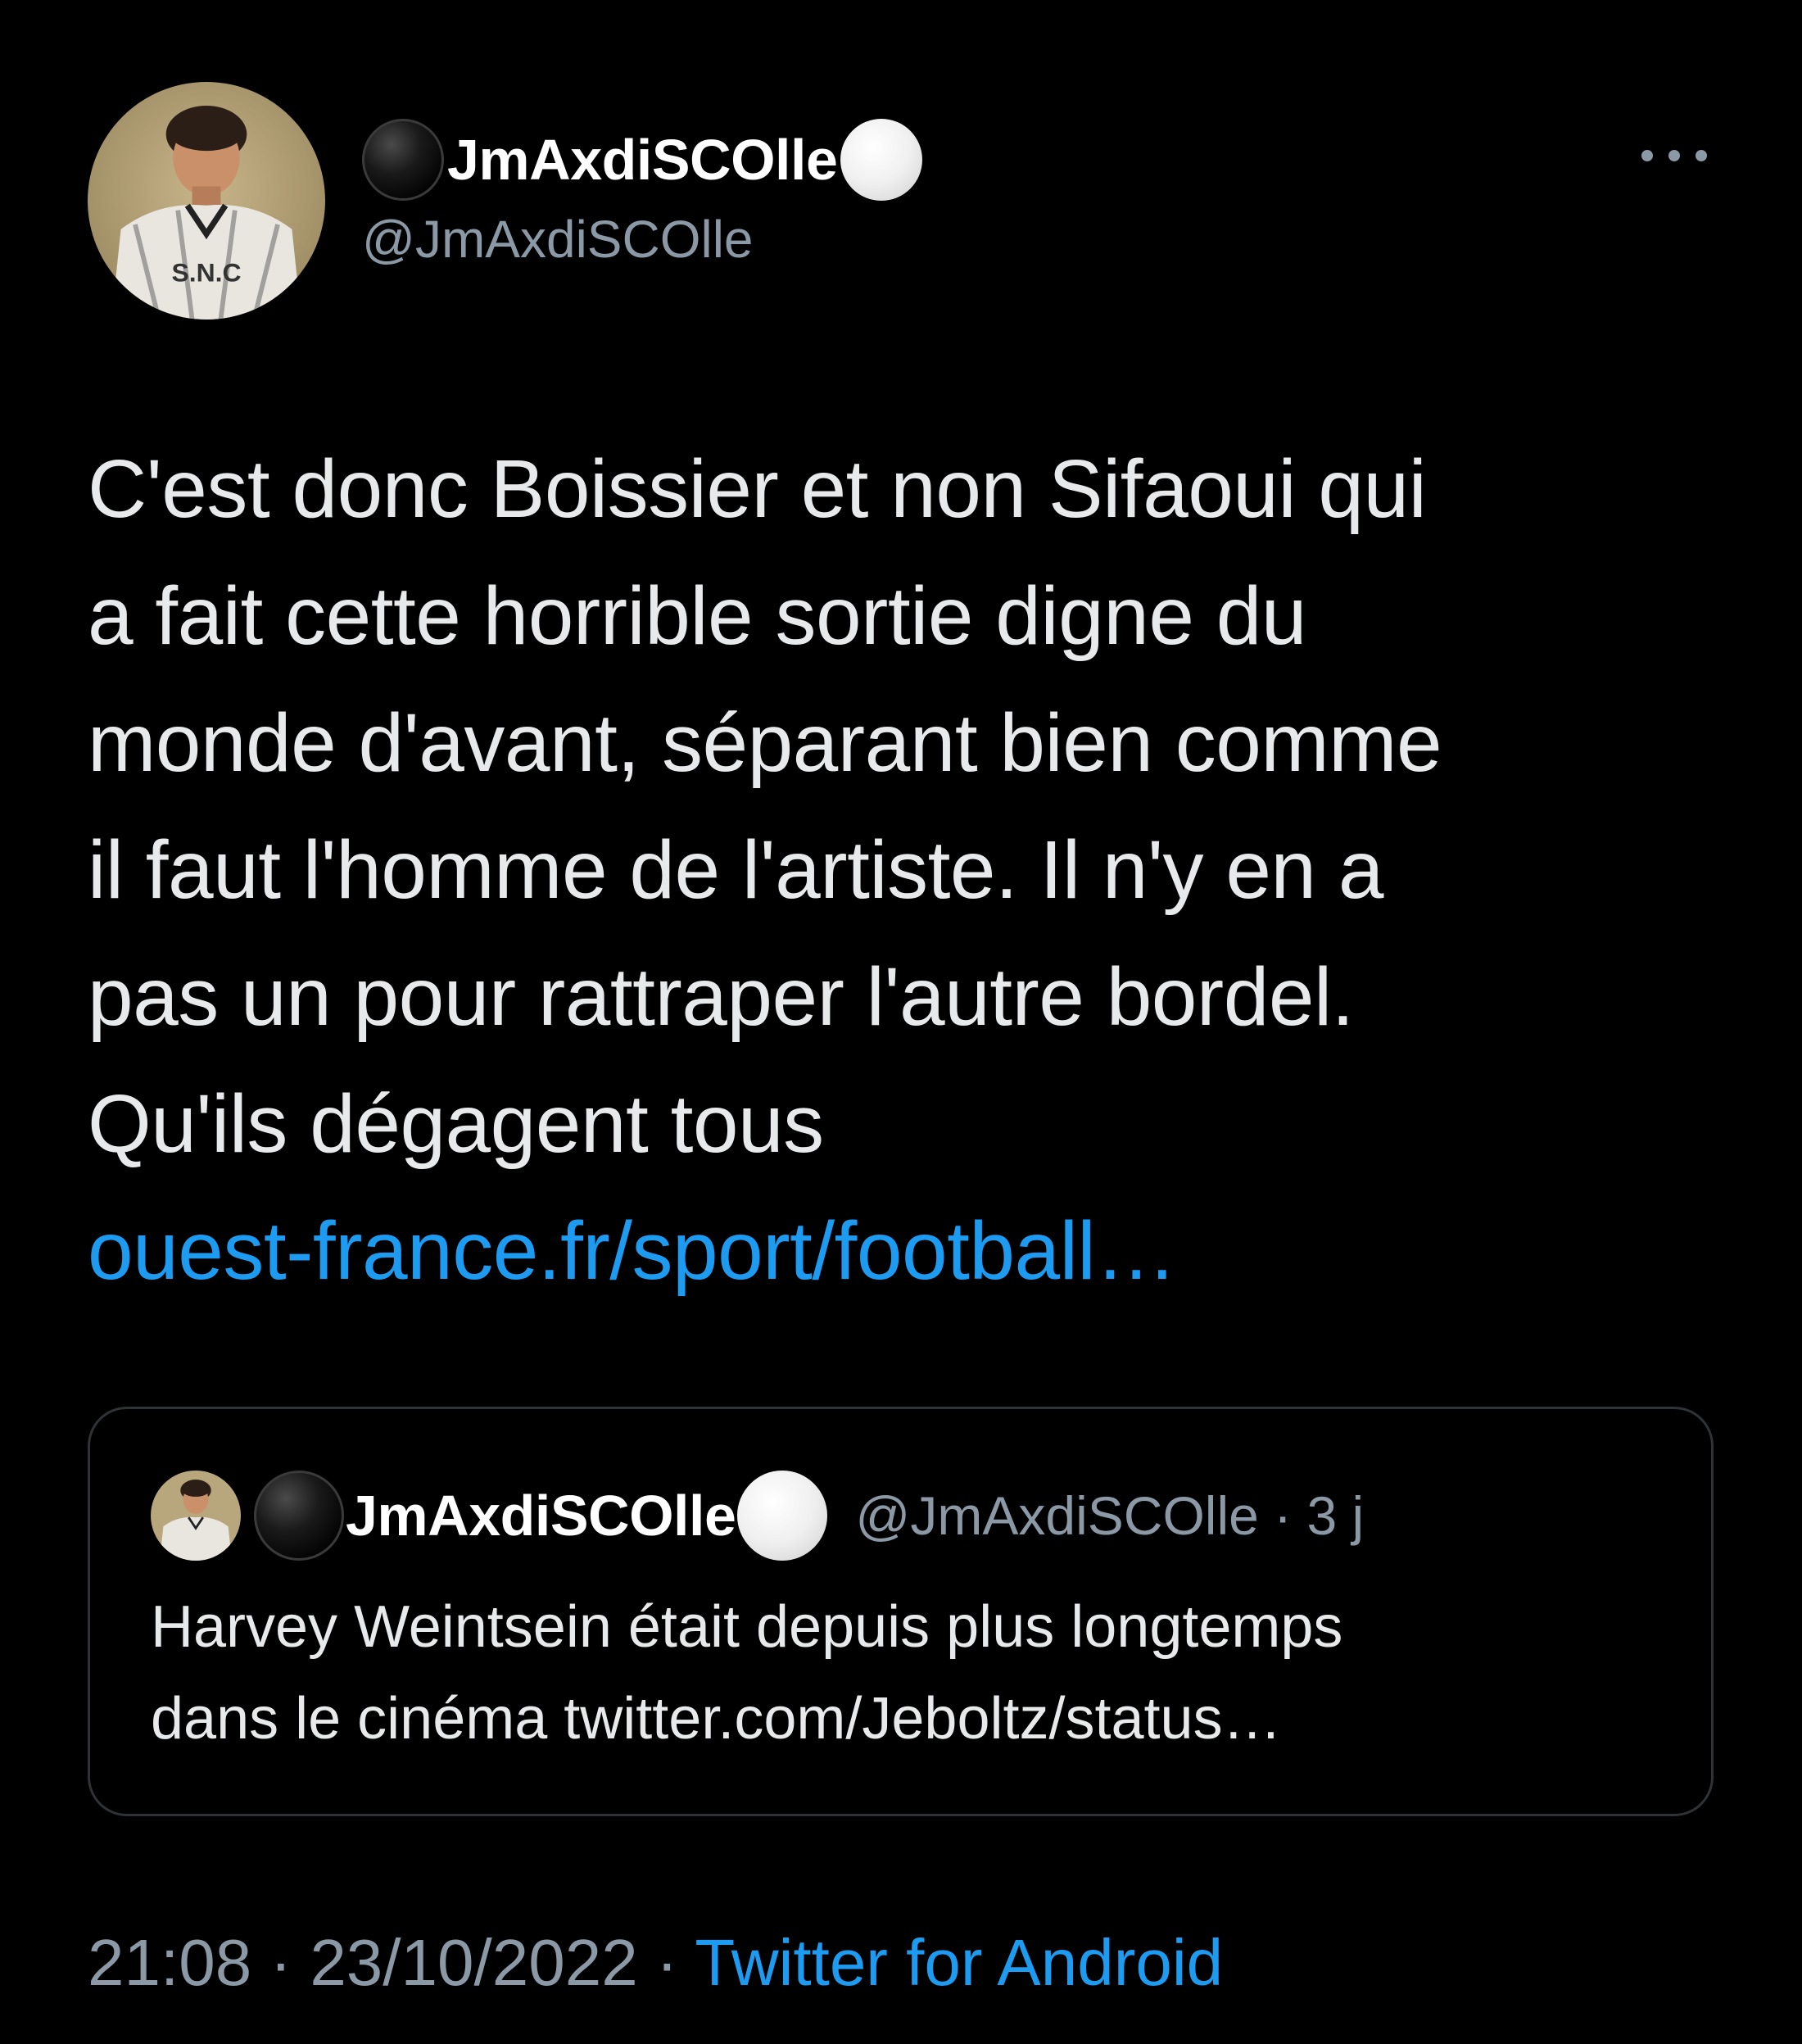 This screenshot has height=2044, width=1802. Describe the element at coordinates (558, 239) in the screenshot. I see `author-handle: @JmAxdiSCOlle` at that location.